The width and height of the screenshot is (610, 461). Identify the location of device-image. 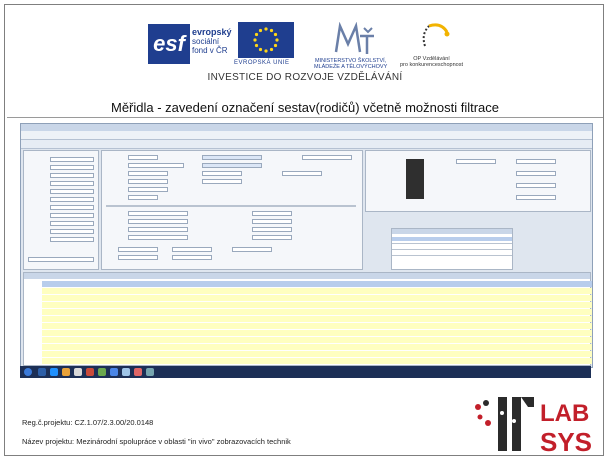
(415, 179).